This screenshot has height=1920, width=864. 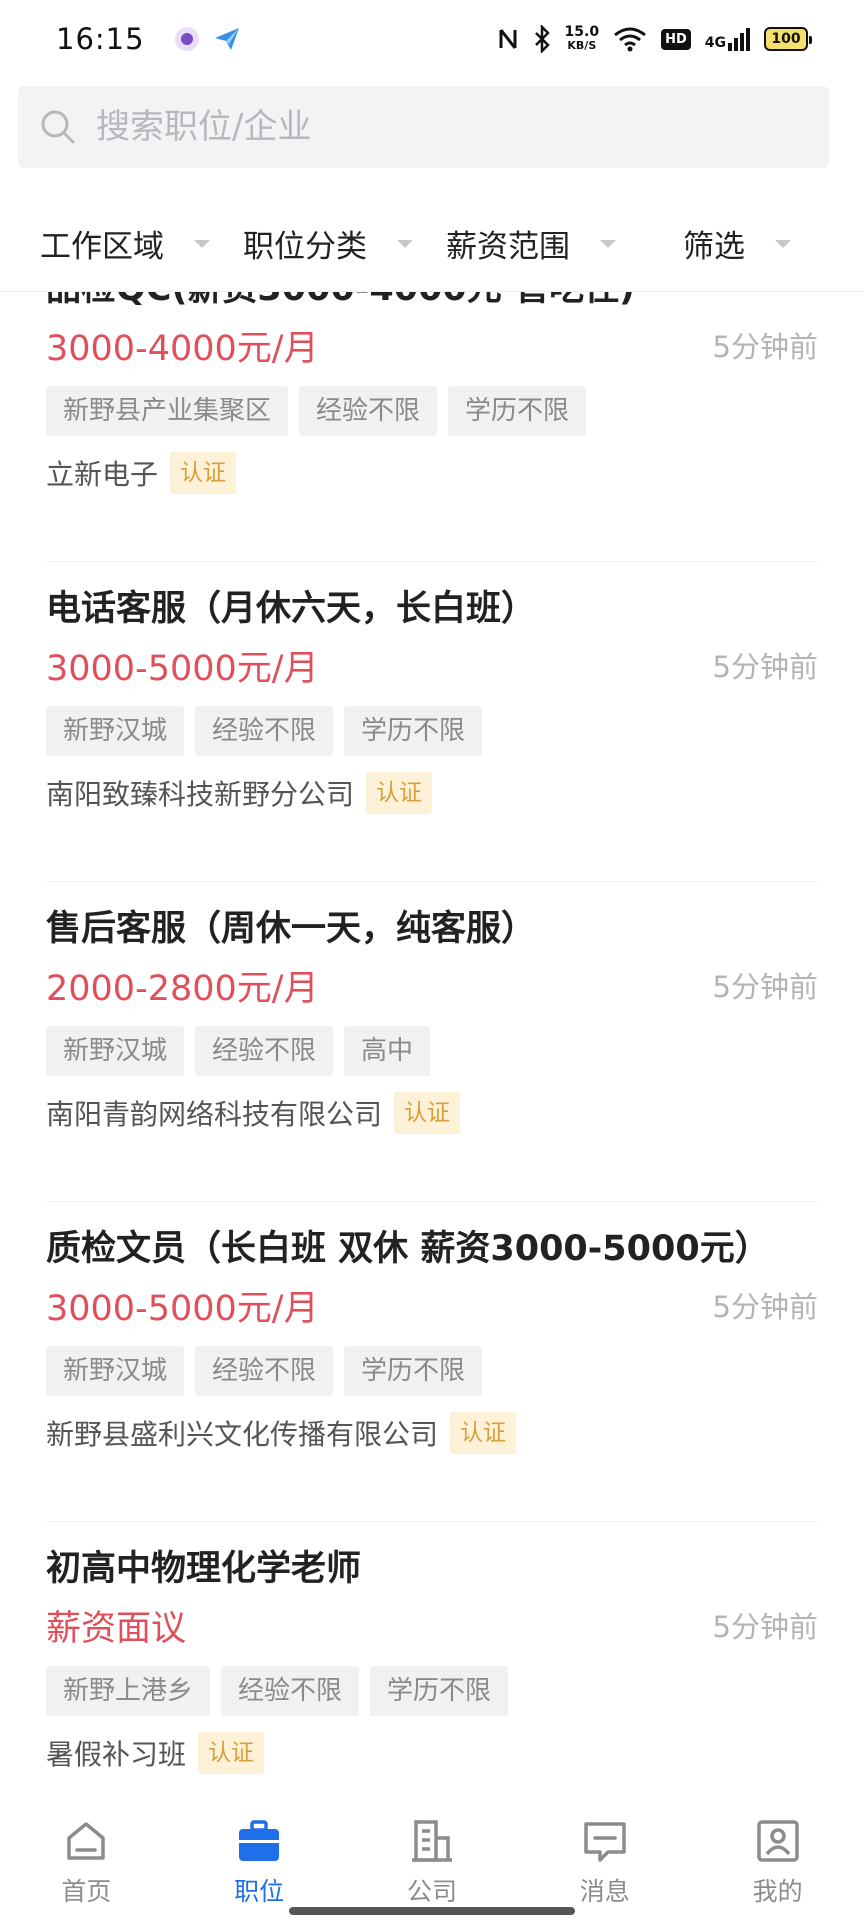 What do you see at coordinates (605, 1842) in the screenshot?
I see `message-icon` at bounding box center [605, 1842].